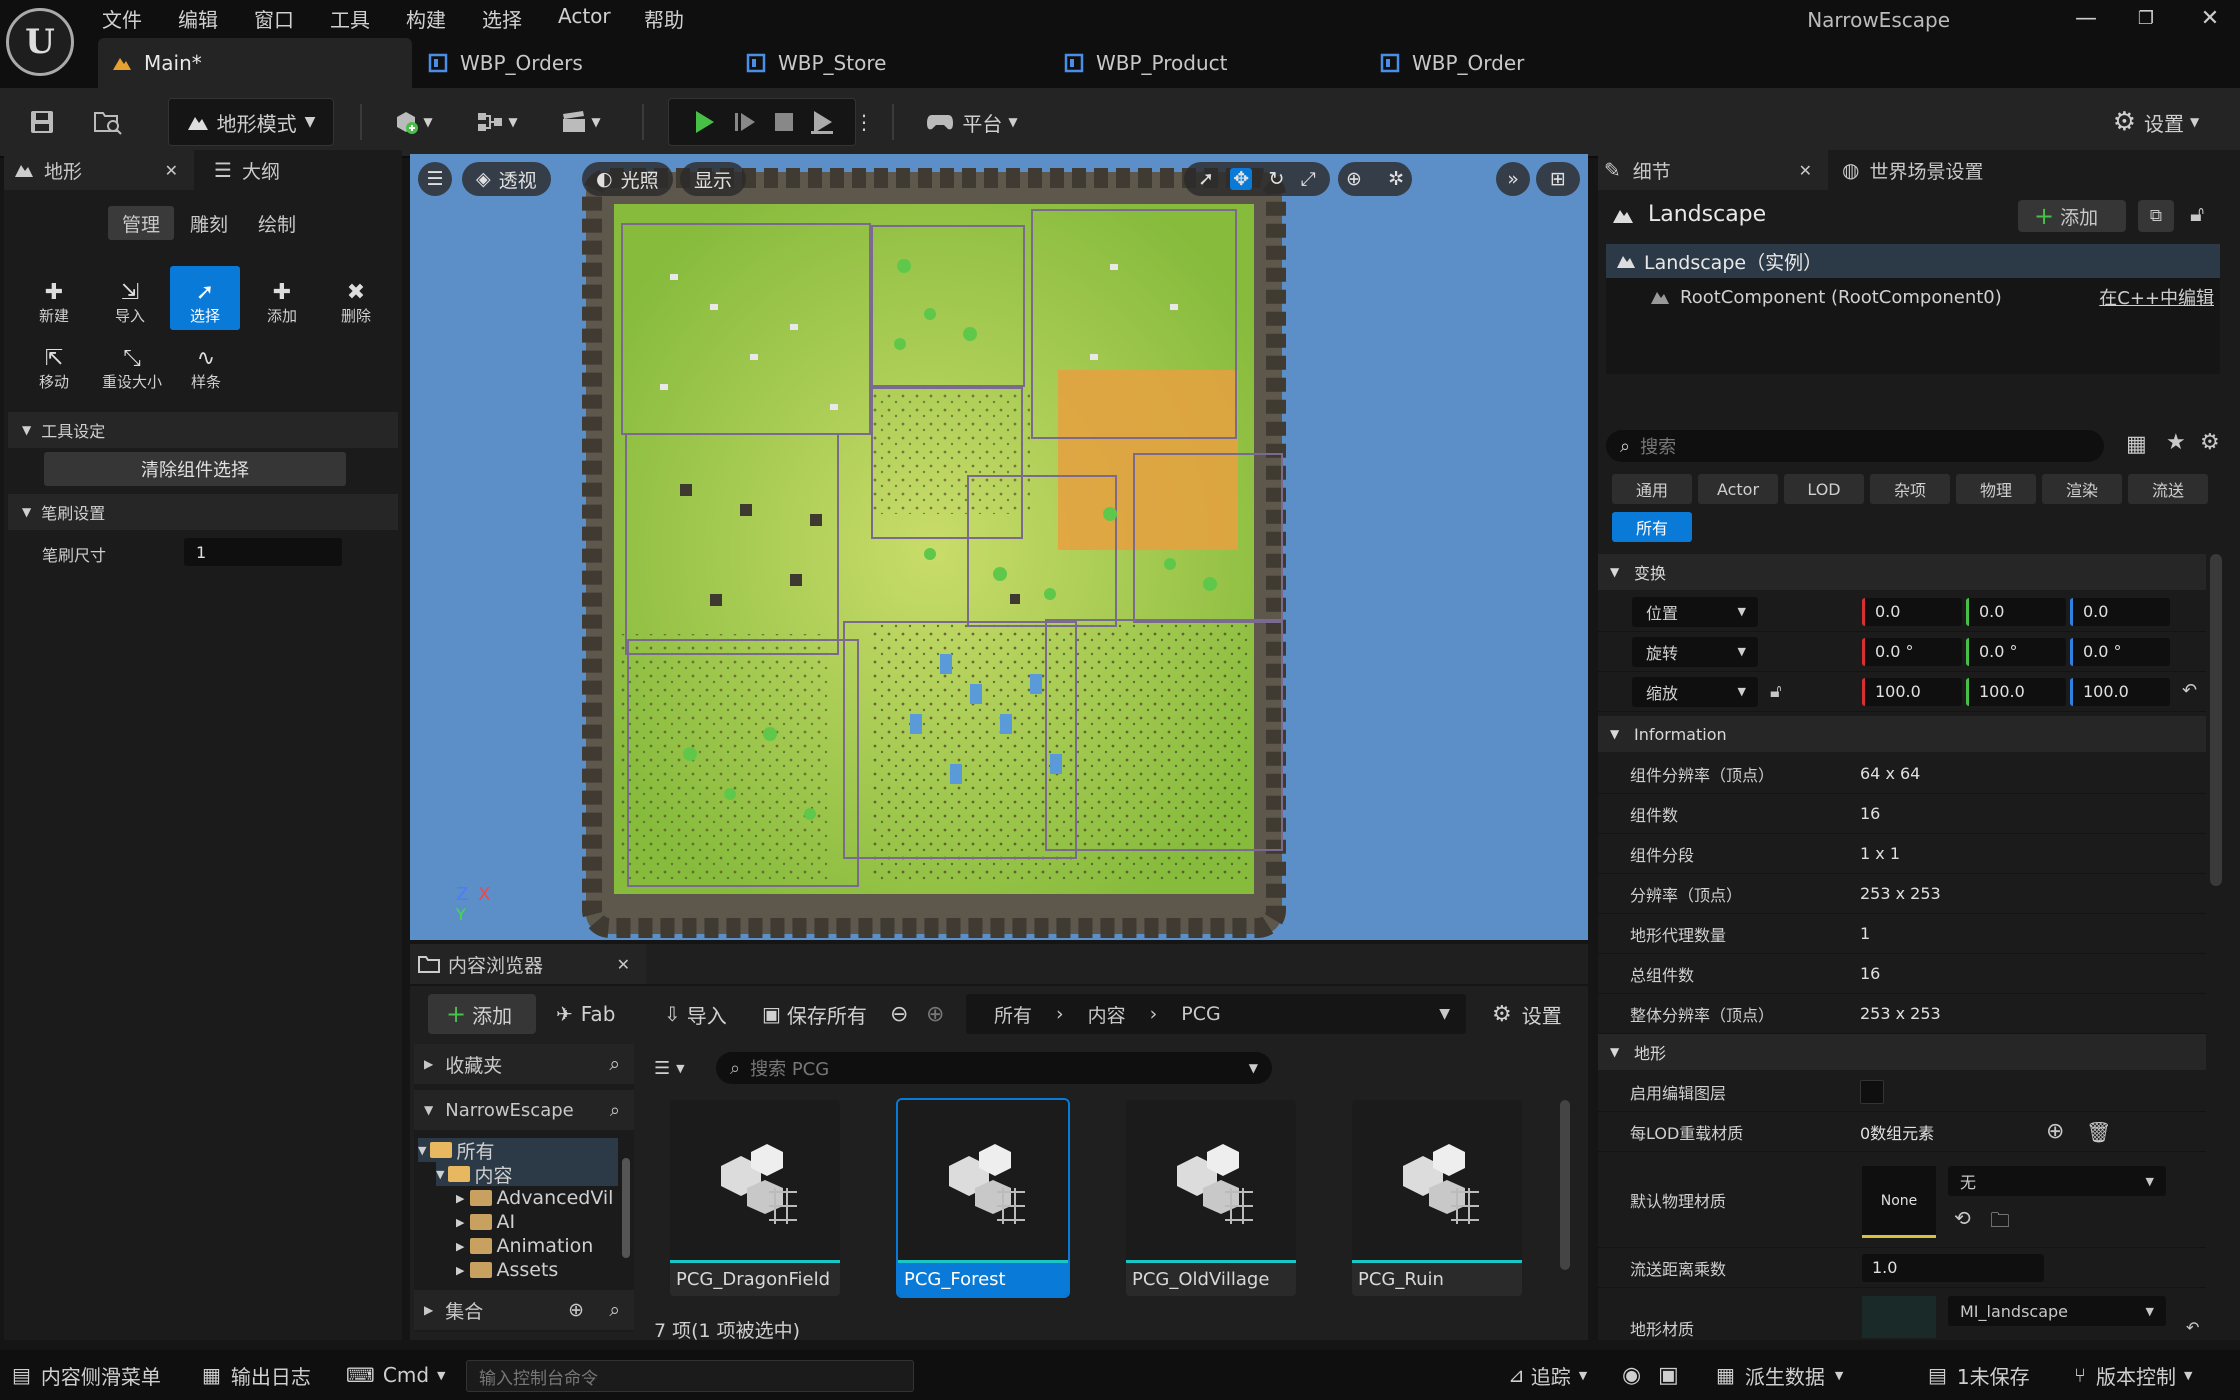  What do you see at coordinates (2000, 1223) in the screenshot?
I see `browse-icon: 🗀︎` at bounding box center [2000, 1223].